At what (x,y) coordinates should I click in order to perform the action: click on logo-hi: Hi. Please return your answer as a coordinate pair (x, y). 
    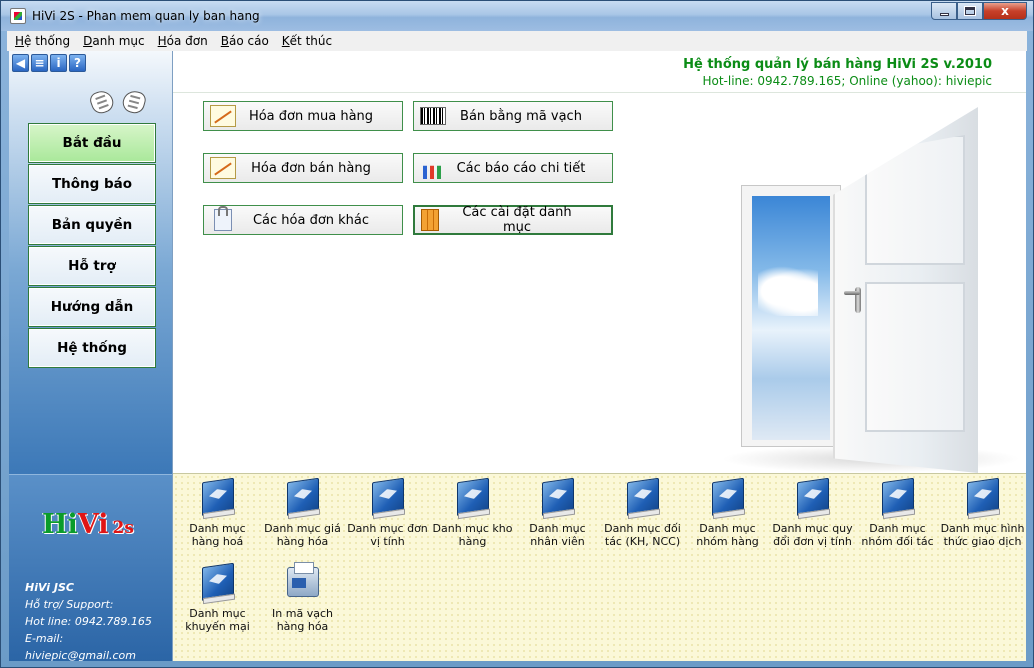
    Looking at the image, I should click on (60, 524).